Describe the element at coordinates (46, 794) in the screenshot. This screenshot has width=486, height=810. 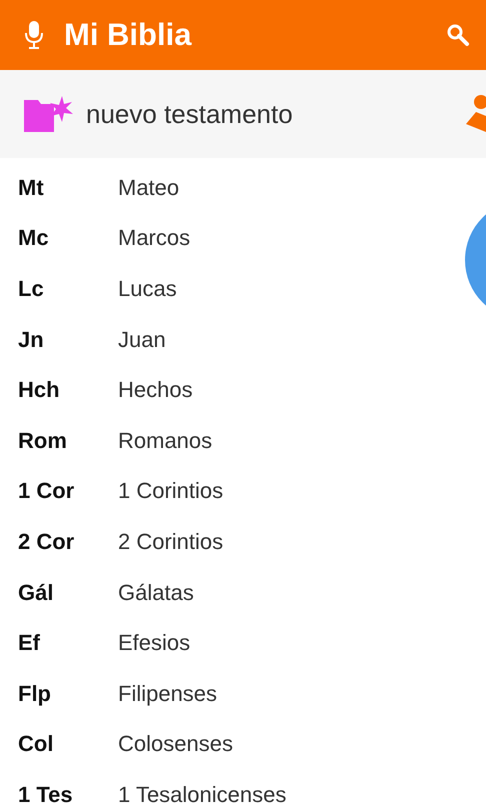
I see `book-abbreviation: 1 Tes` at that location.